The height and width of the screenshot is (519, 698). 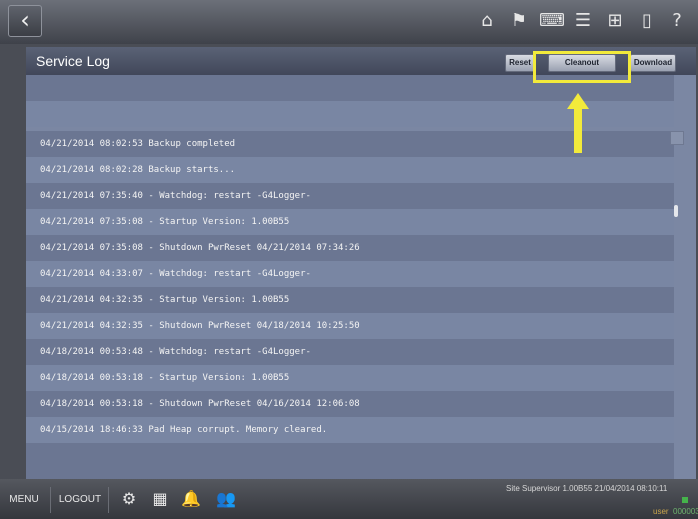 I want to click on menu-button: MENU, so click(x=24, y=500).